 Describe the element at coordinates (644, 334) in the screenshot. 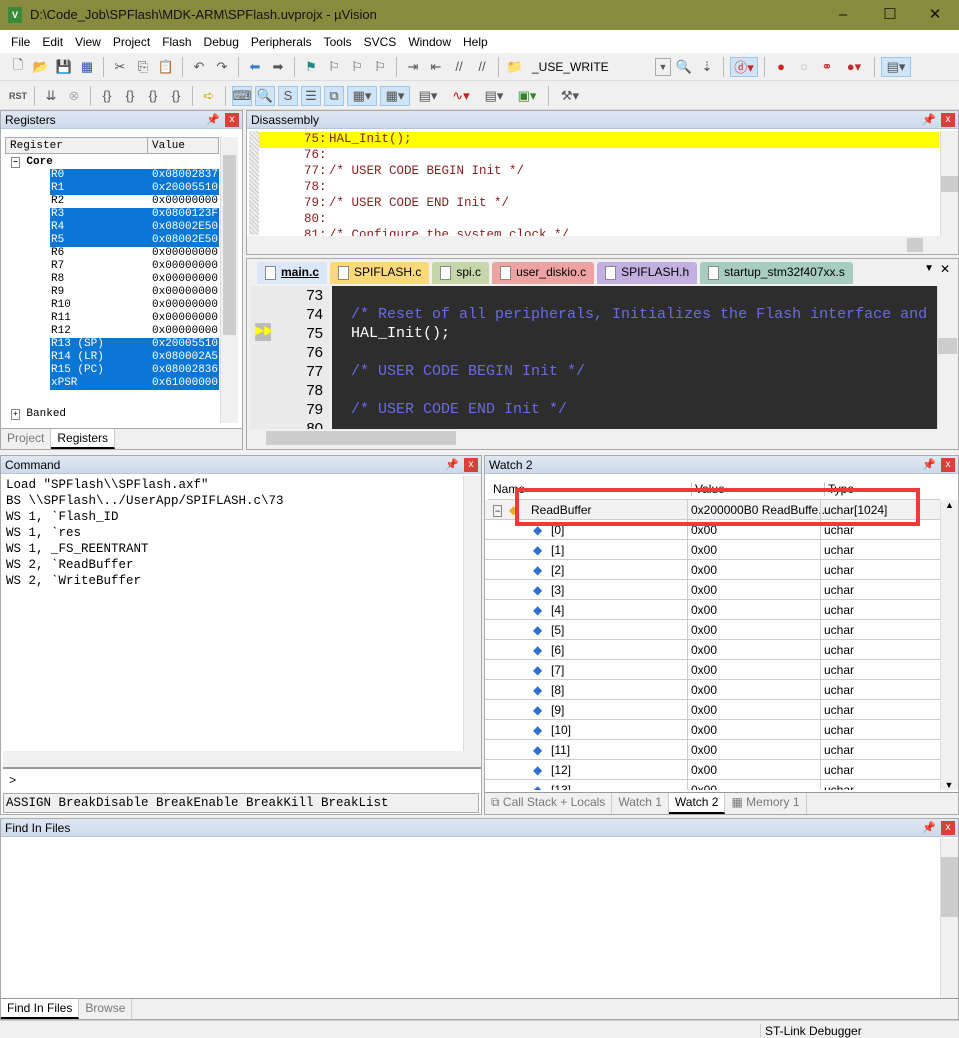

I see `code-line: HAL_Init();` at that location.